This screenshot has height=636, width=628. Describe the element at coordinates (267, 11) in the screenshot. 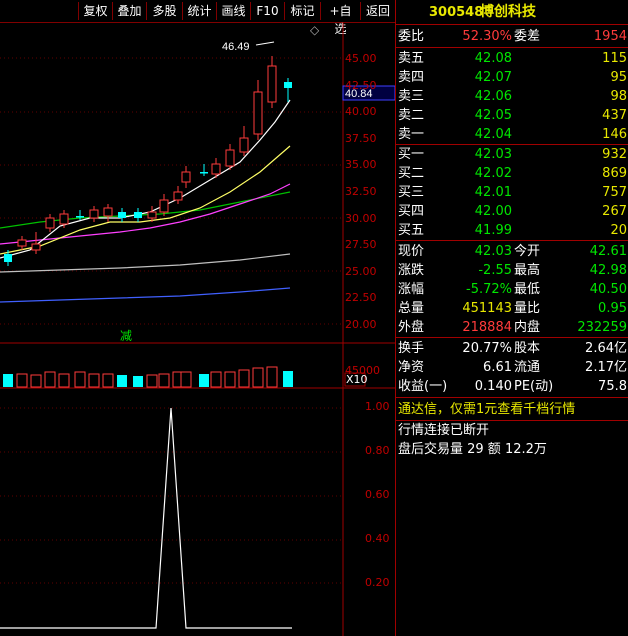

I see `f10-button: F10` at that location.